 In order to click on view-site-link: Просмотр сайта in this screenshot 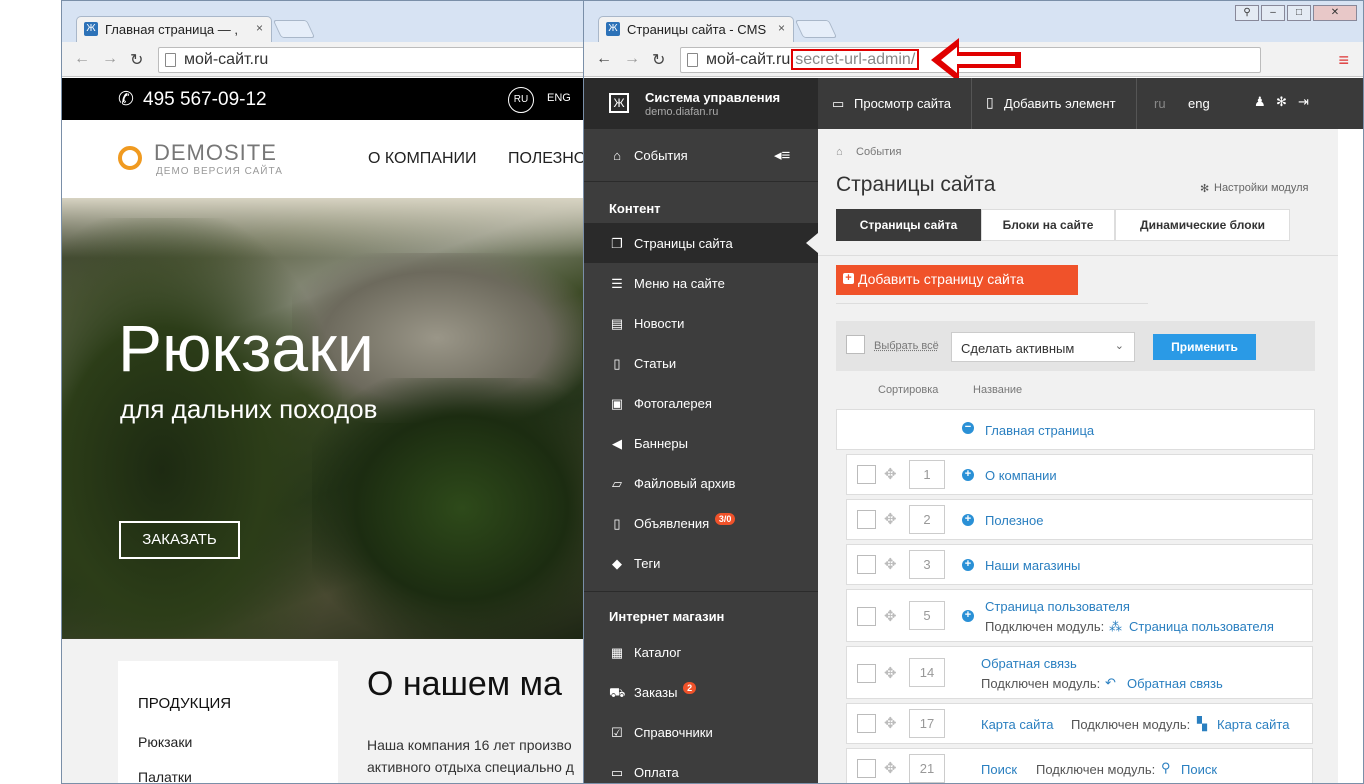, I will do `click(902, 103)`.